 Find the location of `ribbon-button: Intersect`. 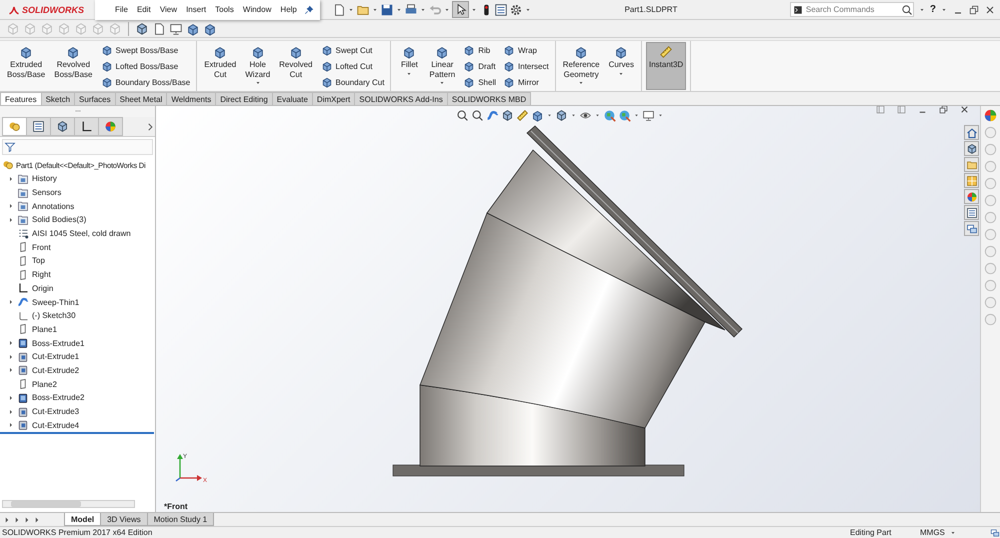

ribbon-button: Intersect is located at coordinates (526, 66).